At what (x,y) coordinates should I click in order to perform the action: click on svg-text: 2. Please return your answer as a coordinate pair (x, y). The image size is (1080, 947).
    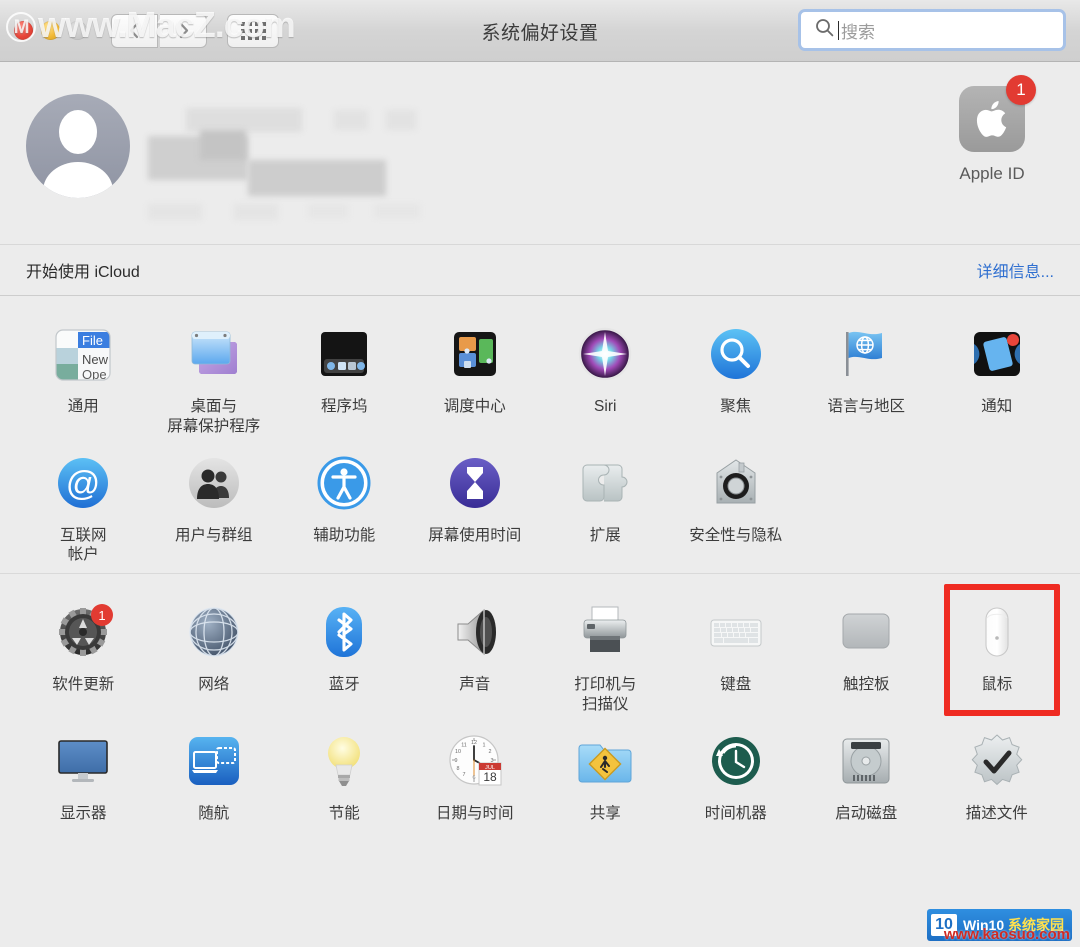
    Looking at the image, I should click on (489, 752).